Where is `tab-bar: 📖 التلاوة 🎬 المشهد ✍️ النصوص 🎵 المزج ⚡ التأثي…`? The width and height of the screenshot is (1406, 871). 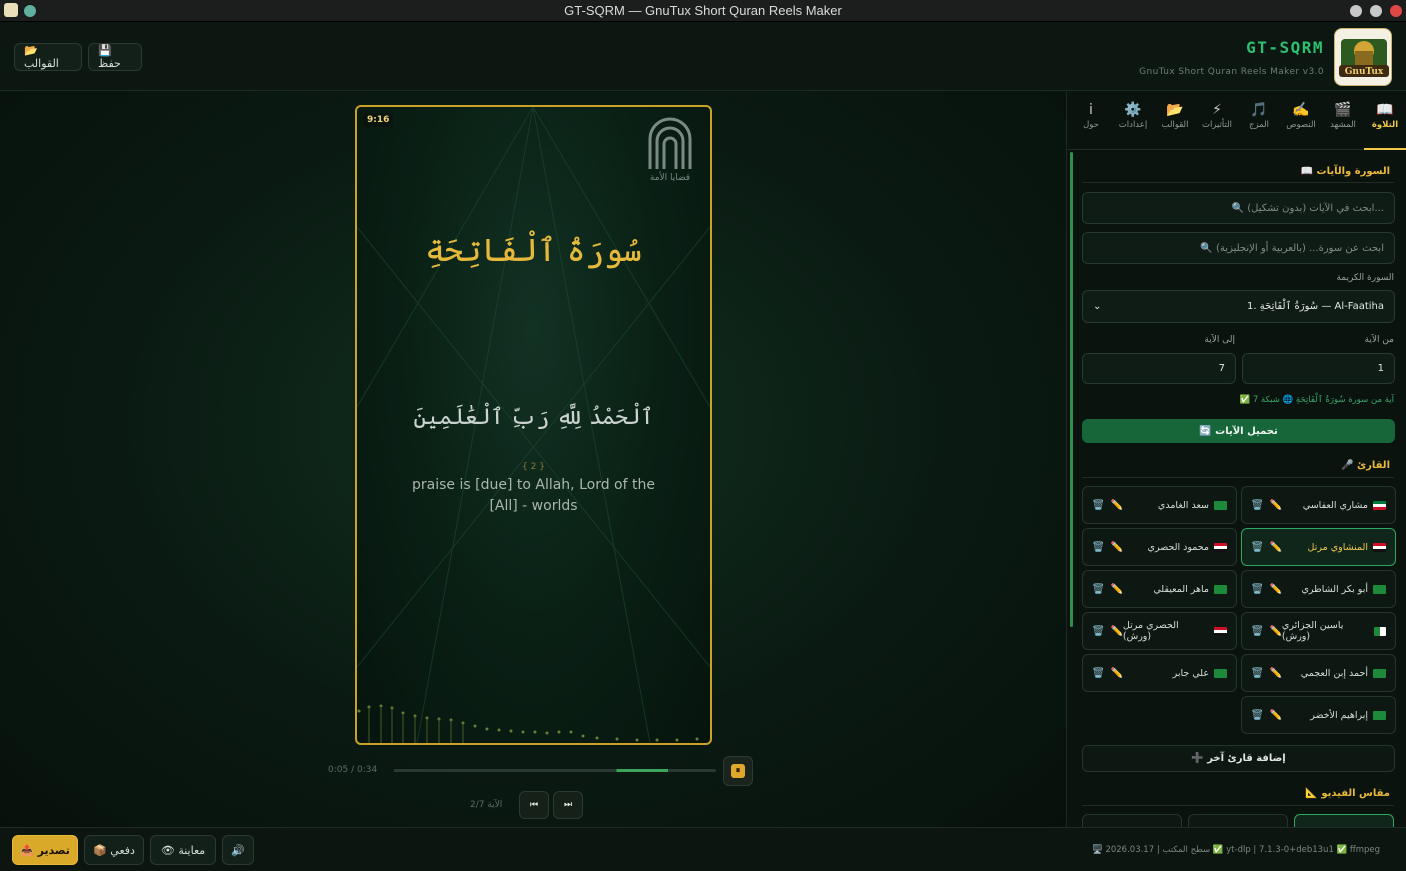
tab-bar: 📖 التلاوة 🎬 المشهد ✍️ النصوص 🎵 المزج ⚡ التأثي… is located at coordinates (1236, 121).